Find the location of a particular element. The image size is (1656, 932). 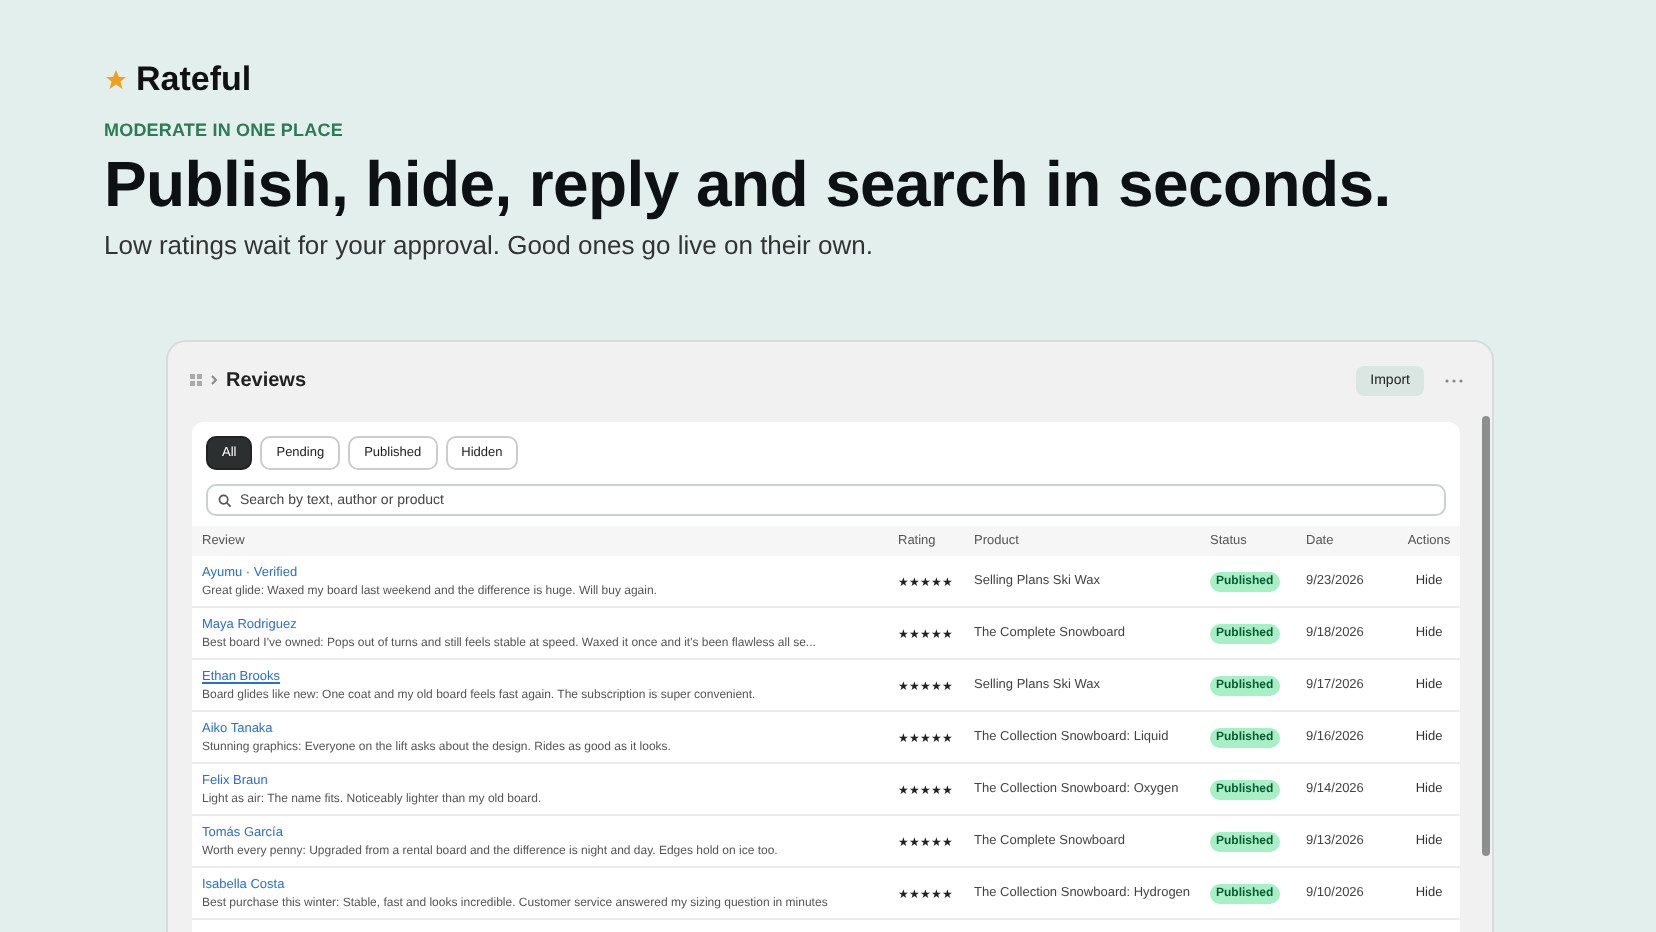

star-icon is located at coordinates (116, 80).